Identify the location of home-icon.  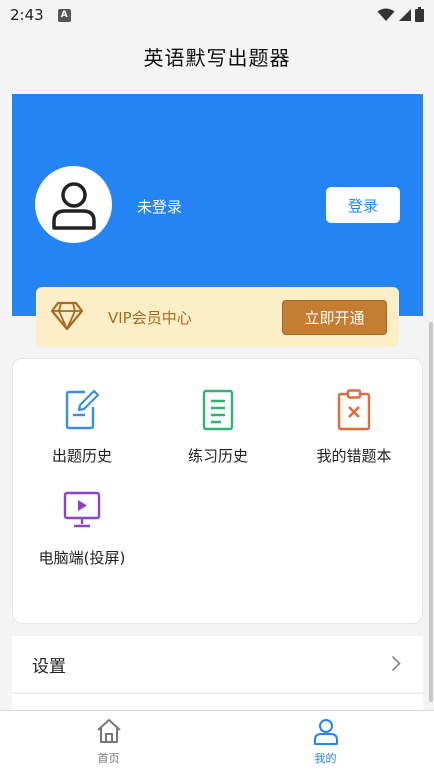
(108, 731).